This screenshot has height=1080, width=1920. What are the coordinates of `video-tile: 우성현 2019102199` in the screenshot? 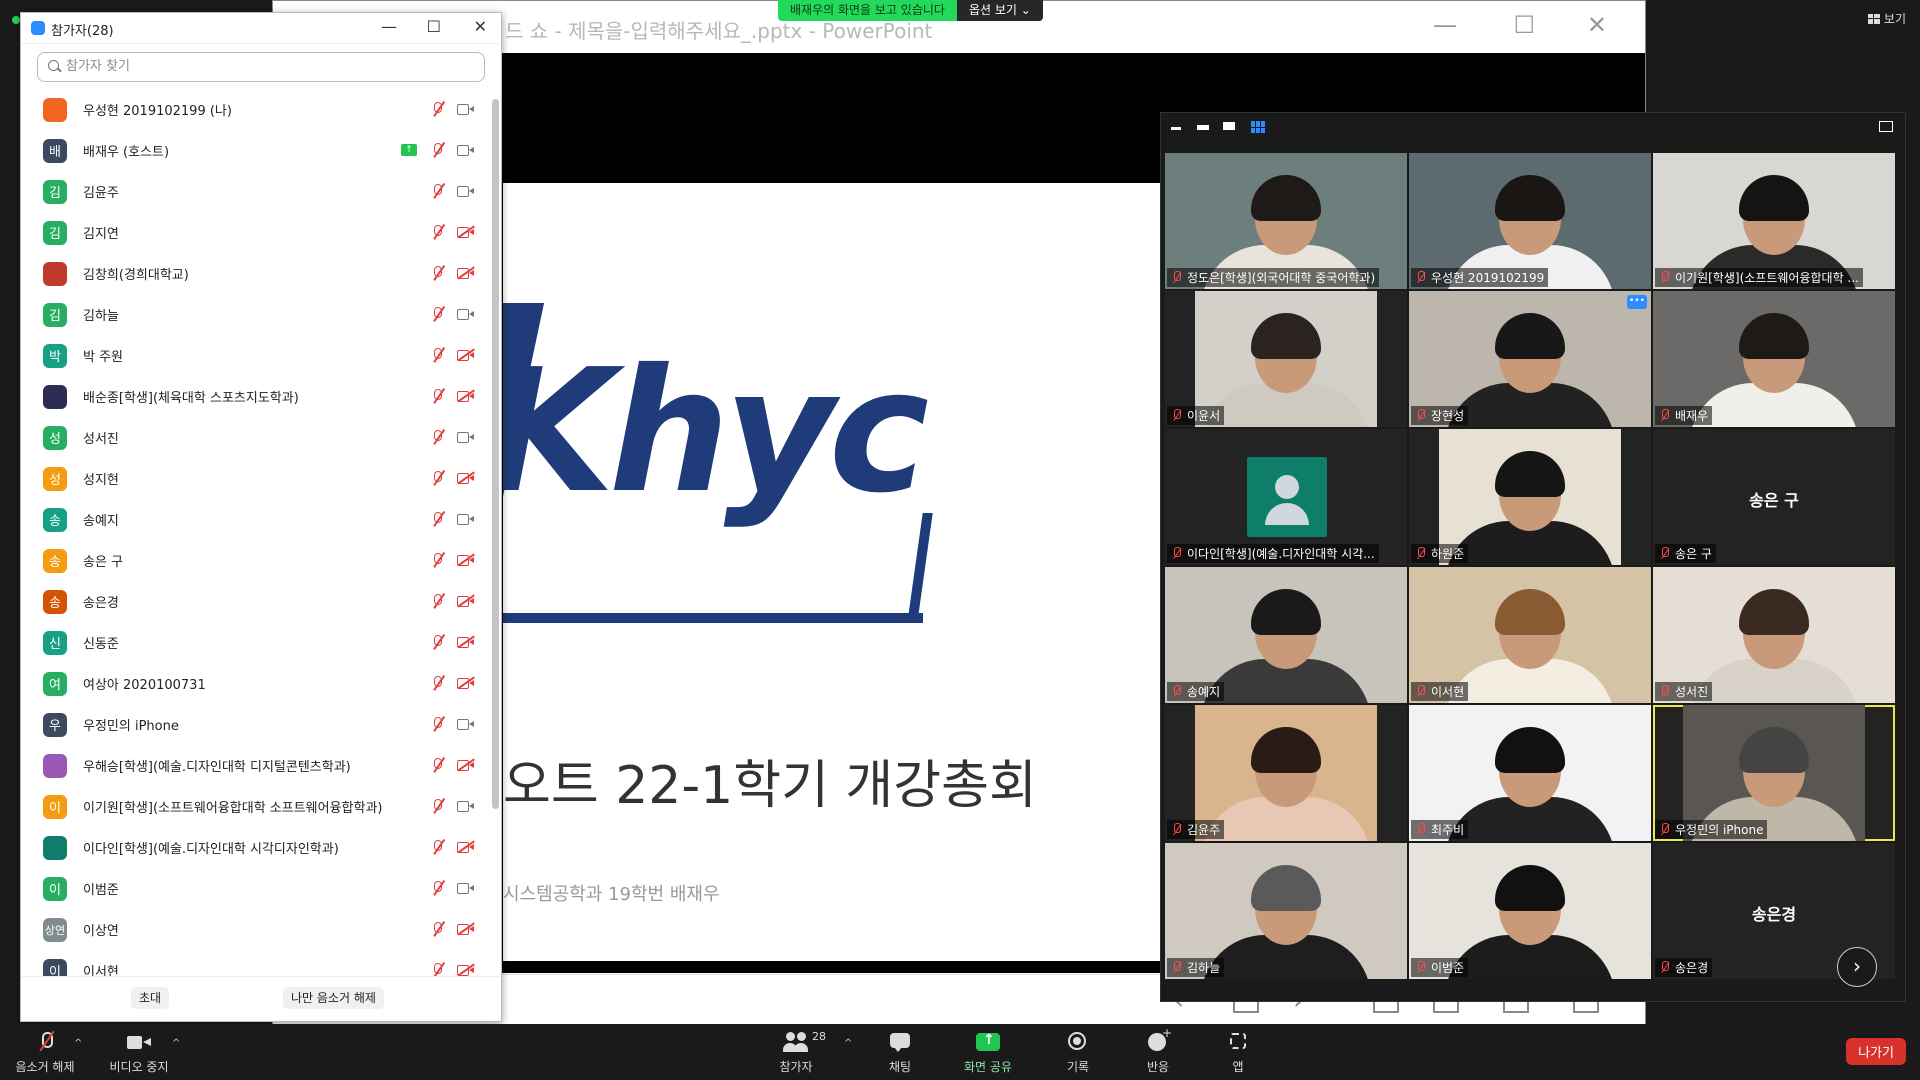 It's located at (1530, 221).